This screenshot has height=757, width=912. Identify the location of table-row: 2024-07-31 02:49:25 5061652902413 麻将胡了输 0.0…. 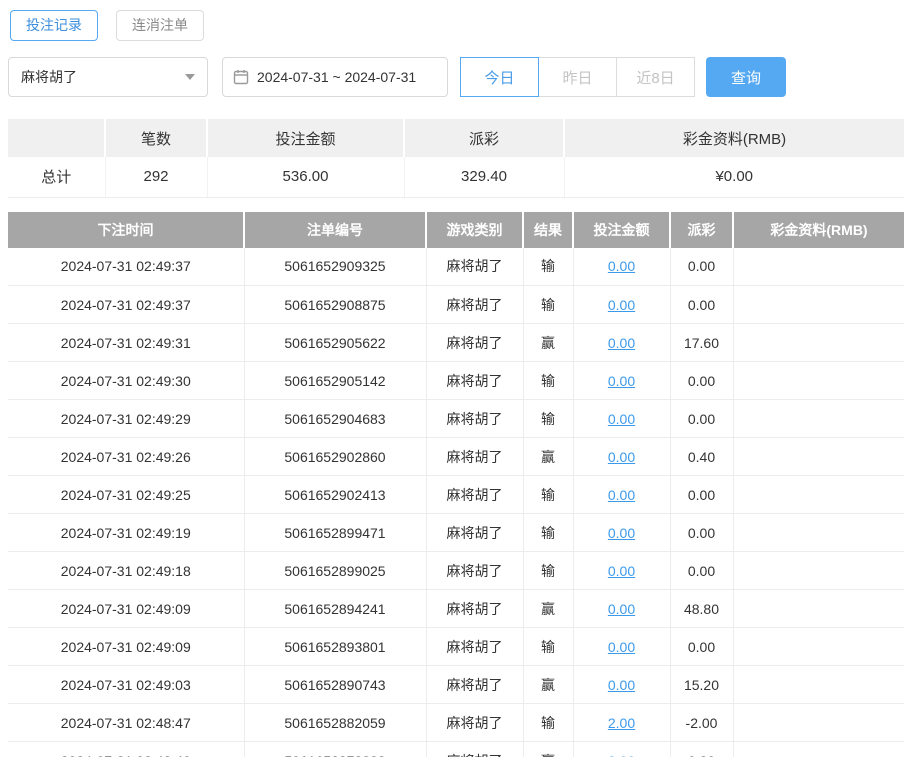
(456, 494).